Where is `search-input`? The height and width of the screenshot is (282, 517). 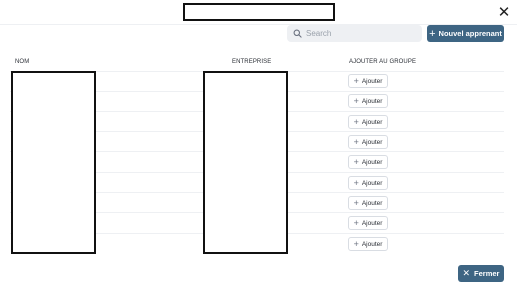
search-input is located at coordinates (359, 33).